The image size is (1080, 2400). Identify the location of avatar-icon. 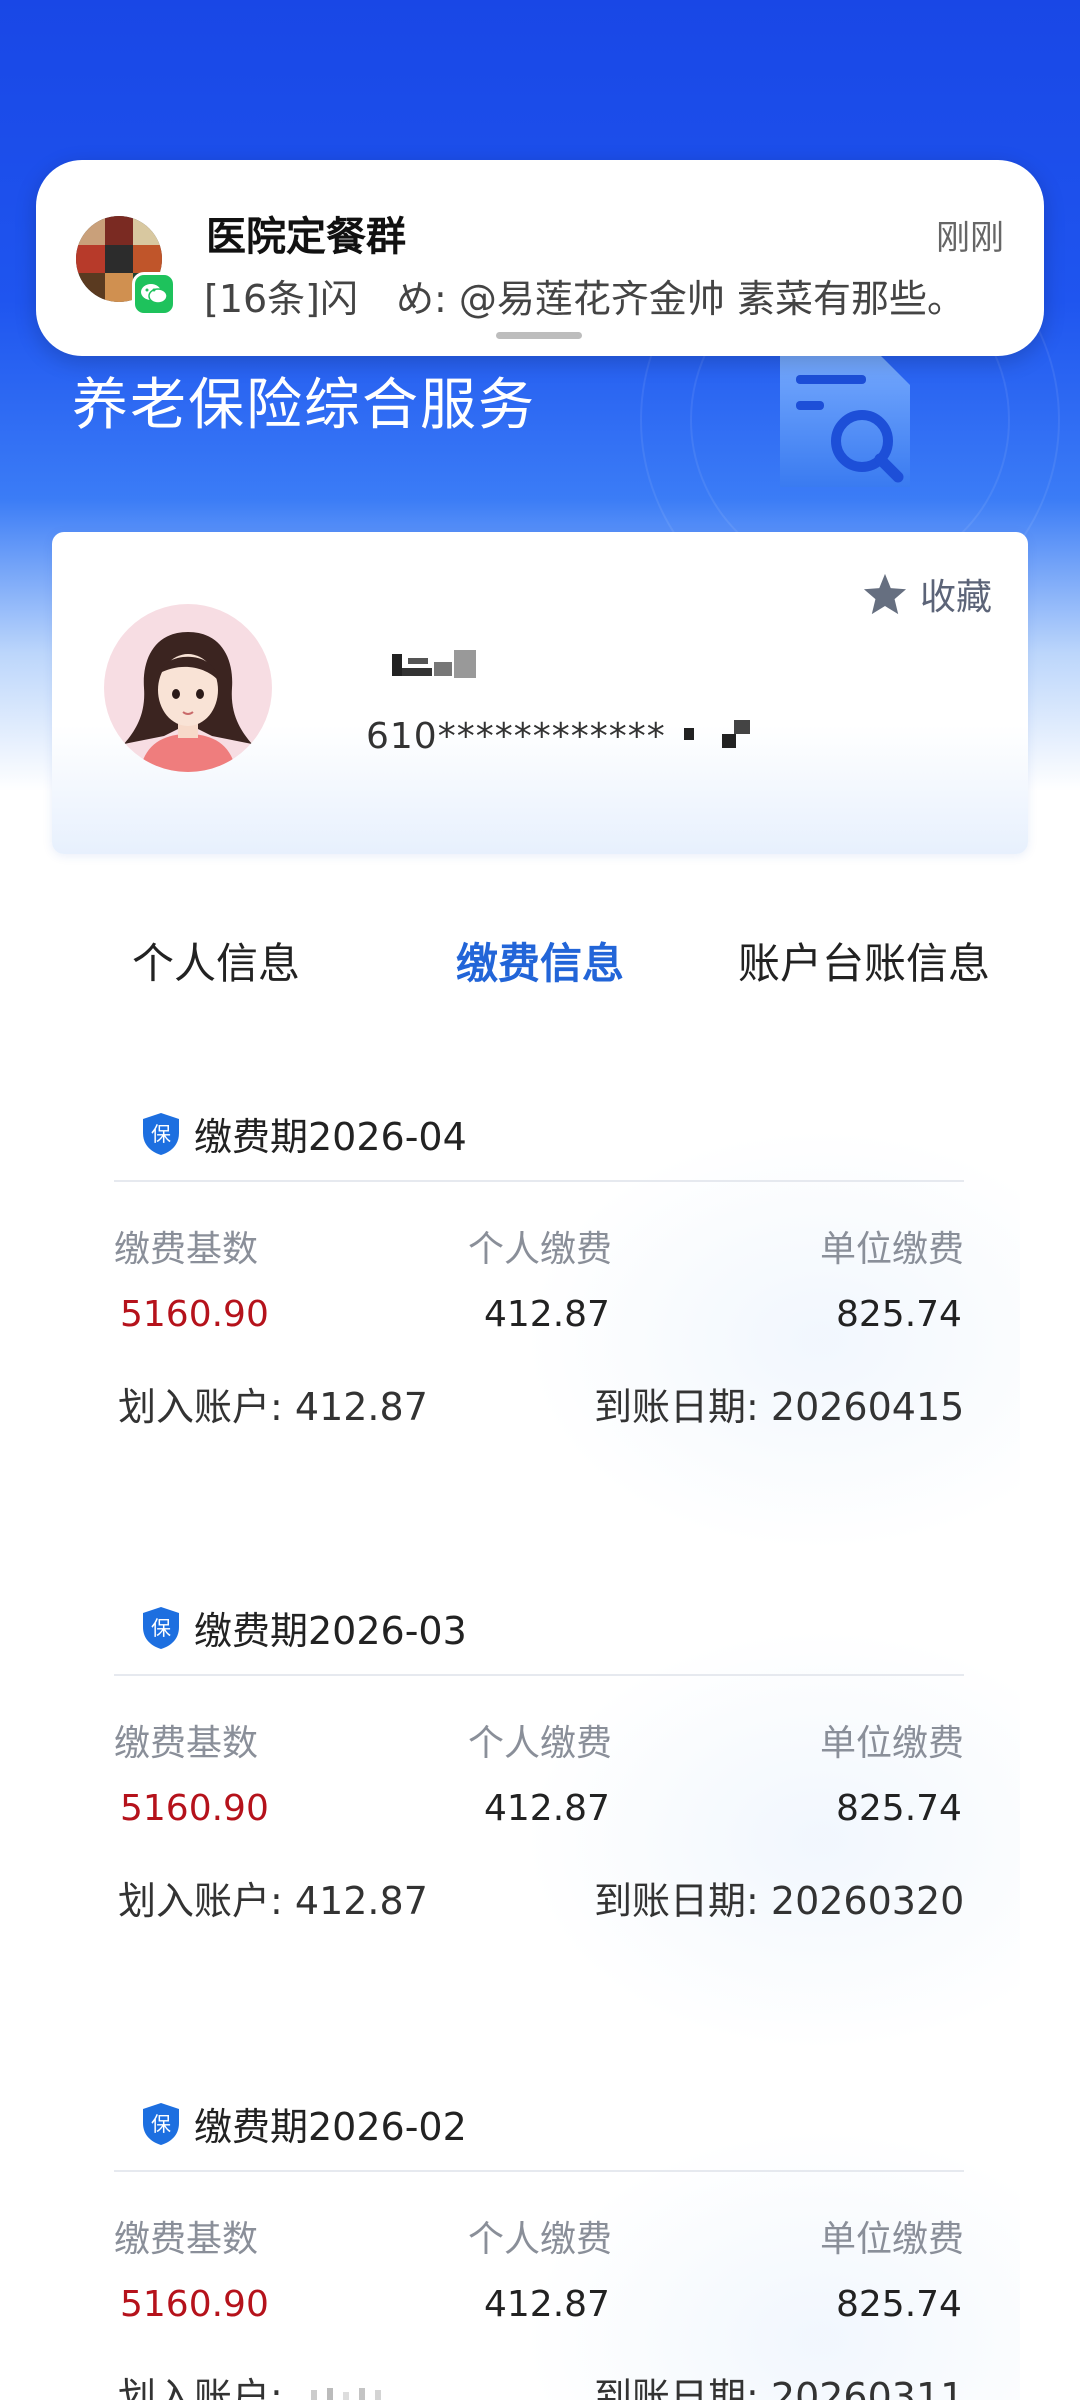
(188, 688).